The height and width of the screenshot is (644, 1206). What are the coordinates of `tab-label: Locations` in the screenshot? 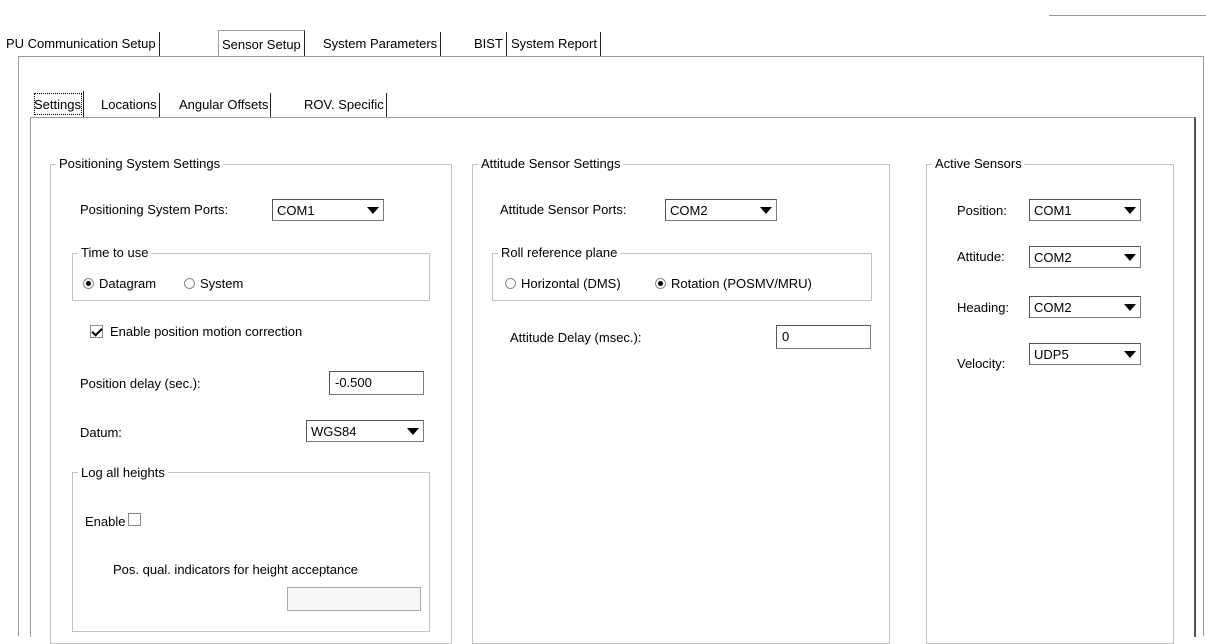 It's located at (129, 104).